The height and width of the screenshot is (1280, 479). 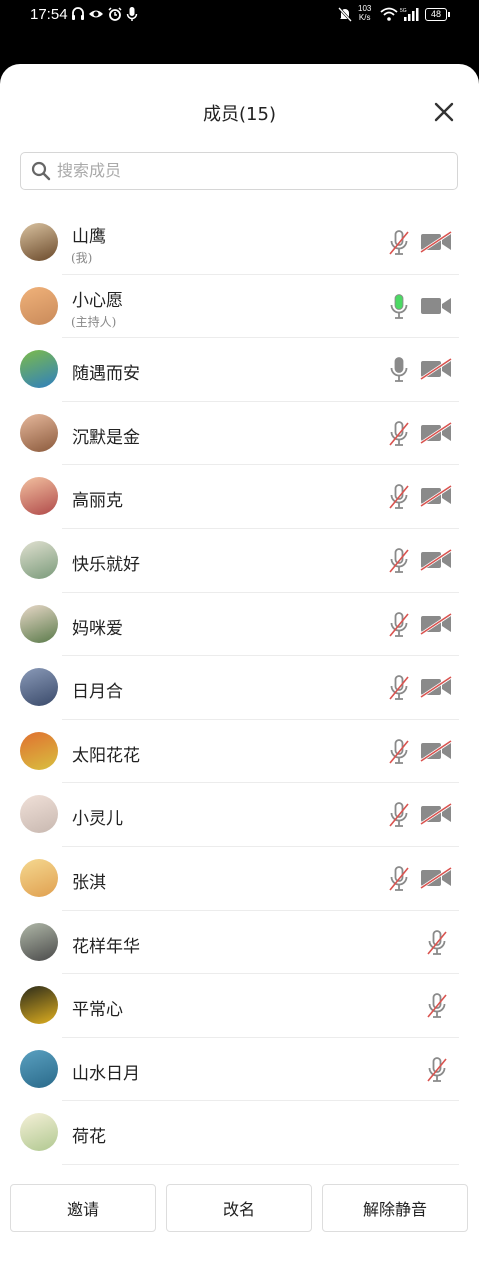 I want to click on alarm-icon, so click(x=115, y=14).